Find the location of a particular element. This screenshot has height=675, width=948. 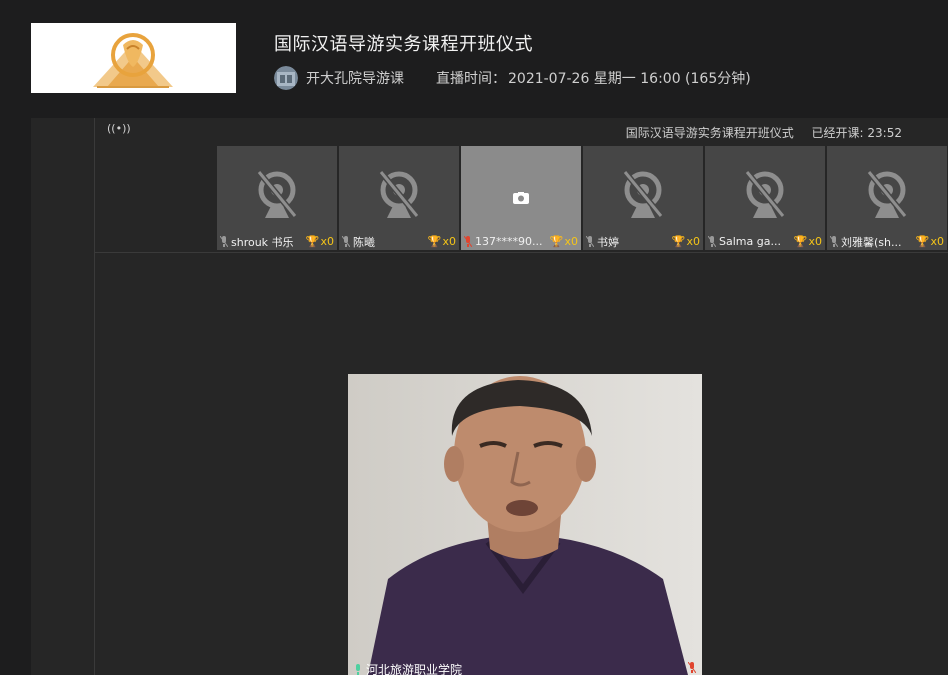

course-title: 国际汉语导游实务课程开班仪式 is located at coordinates (403, 44).